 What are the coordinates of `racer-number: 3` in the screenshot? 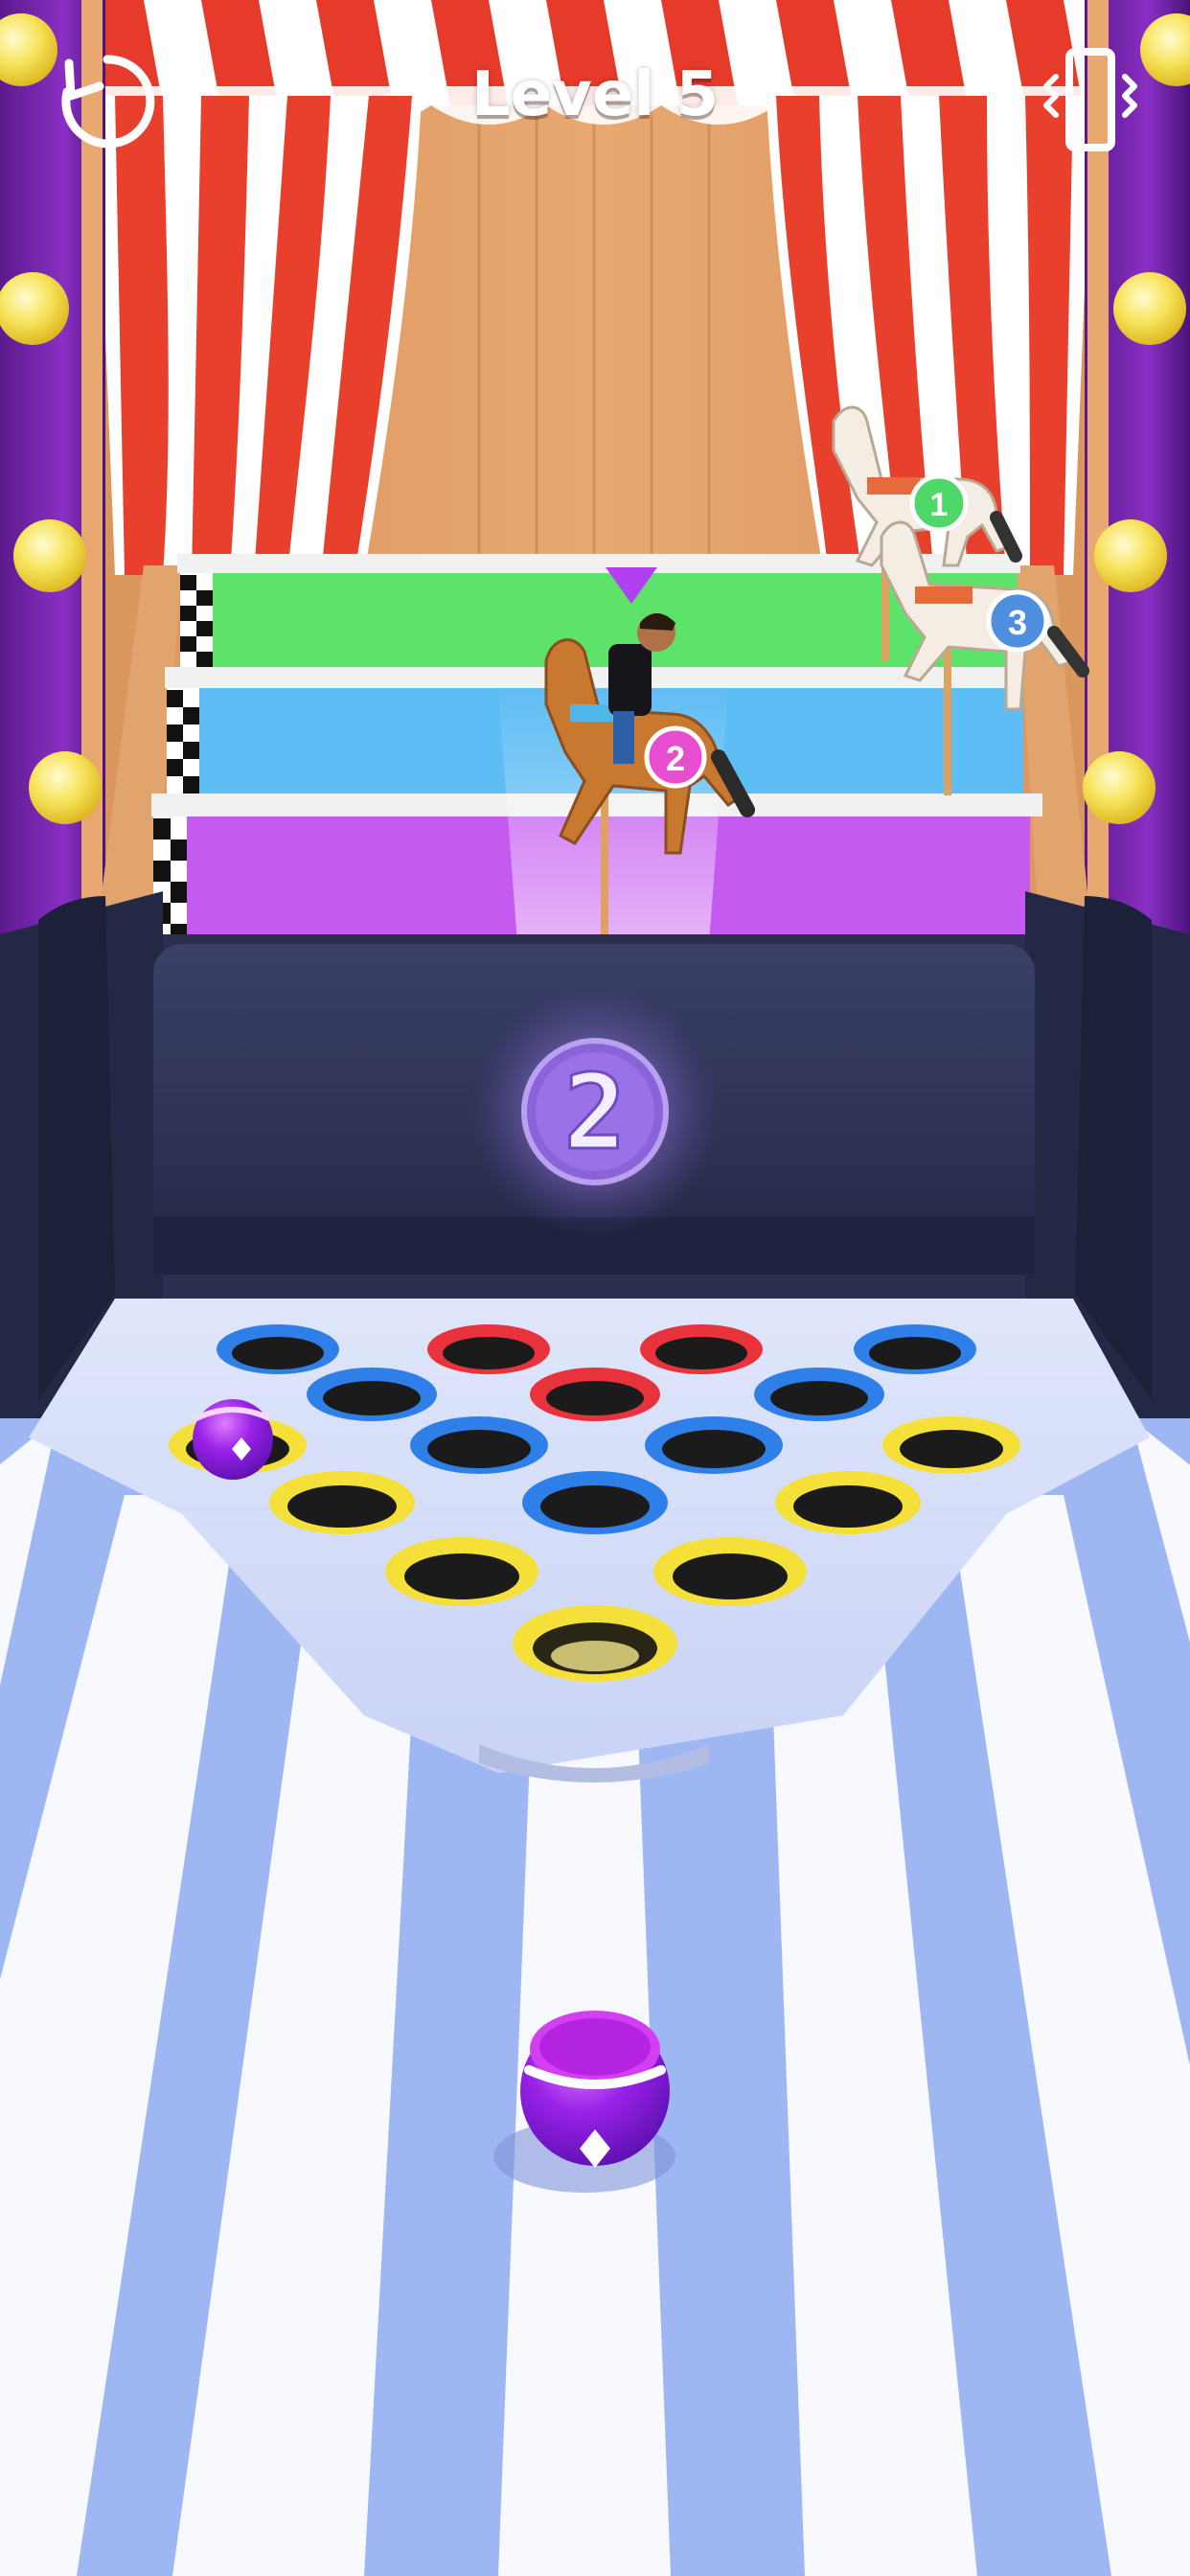 It's located at (1017, 622).